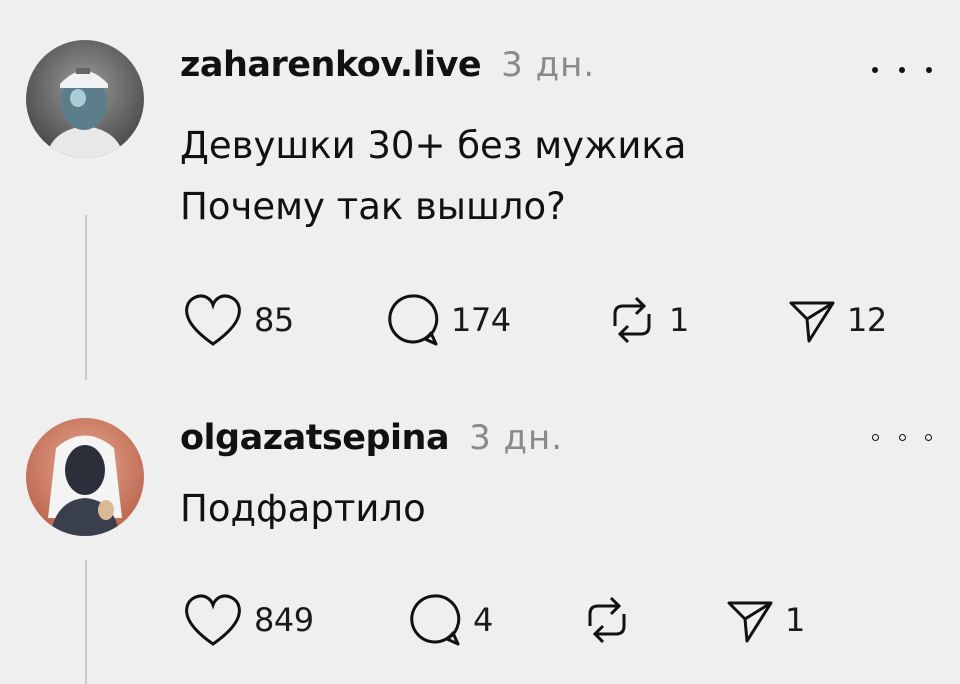 This screenshot has height=684, width=960. I want to click on comment-button: 4, so click(449, 620).